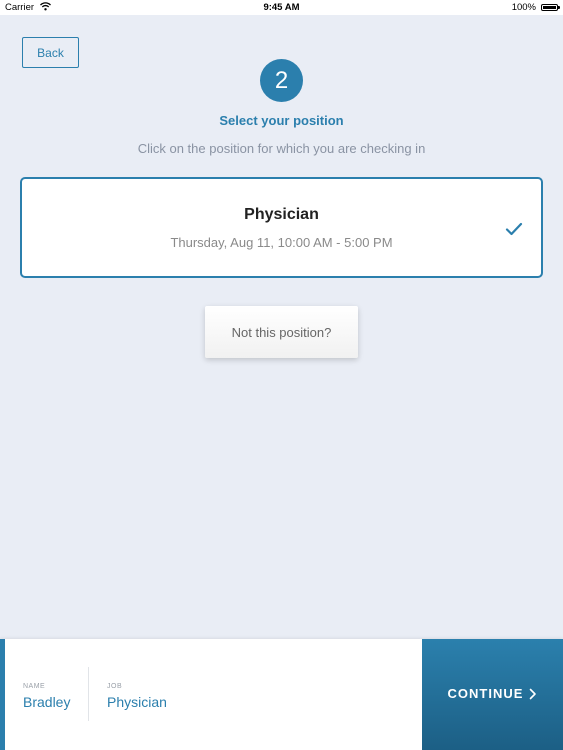  What do you see at coordinates (550, 7) in the screenshot?
I see `battery-icon` at bounding box center [550, 7].